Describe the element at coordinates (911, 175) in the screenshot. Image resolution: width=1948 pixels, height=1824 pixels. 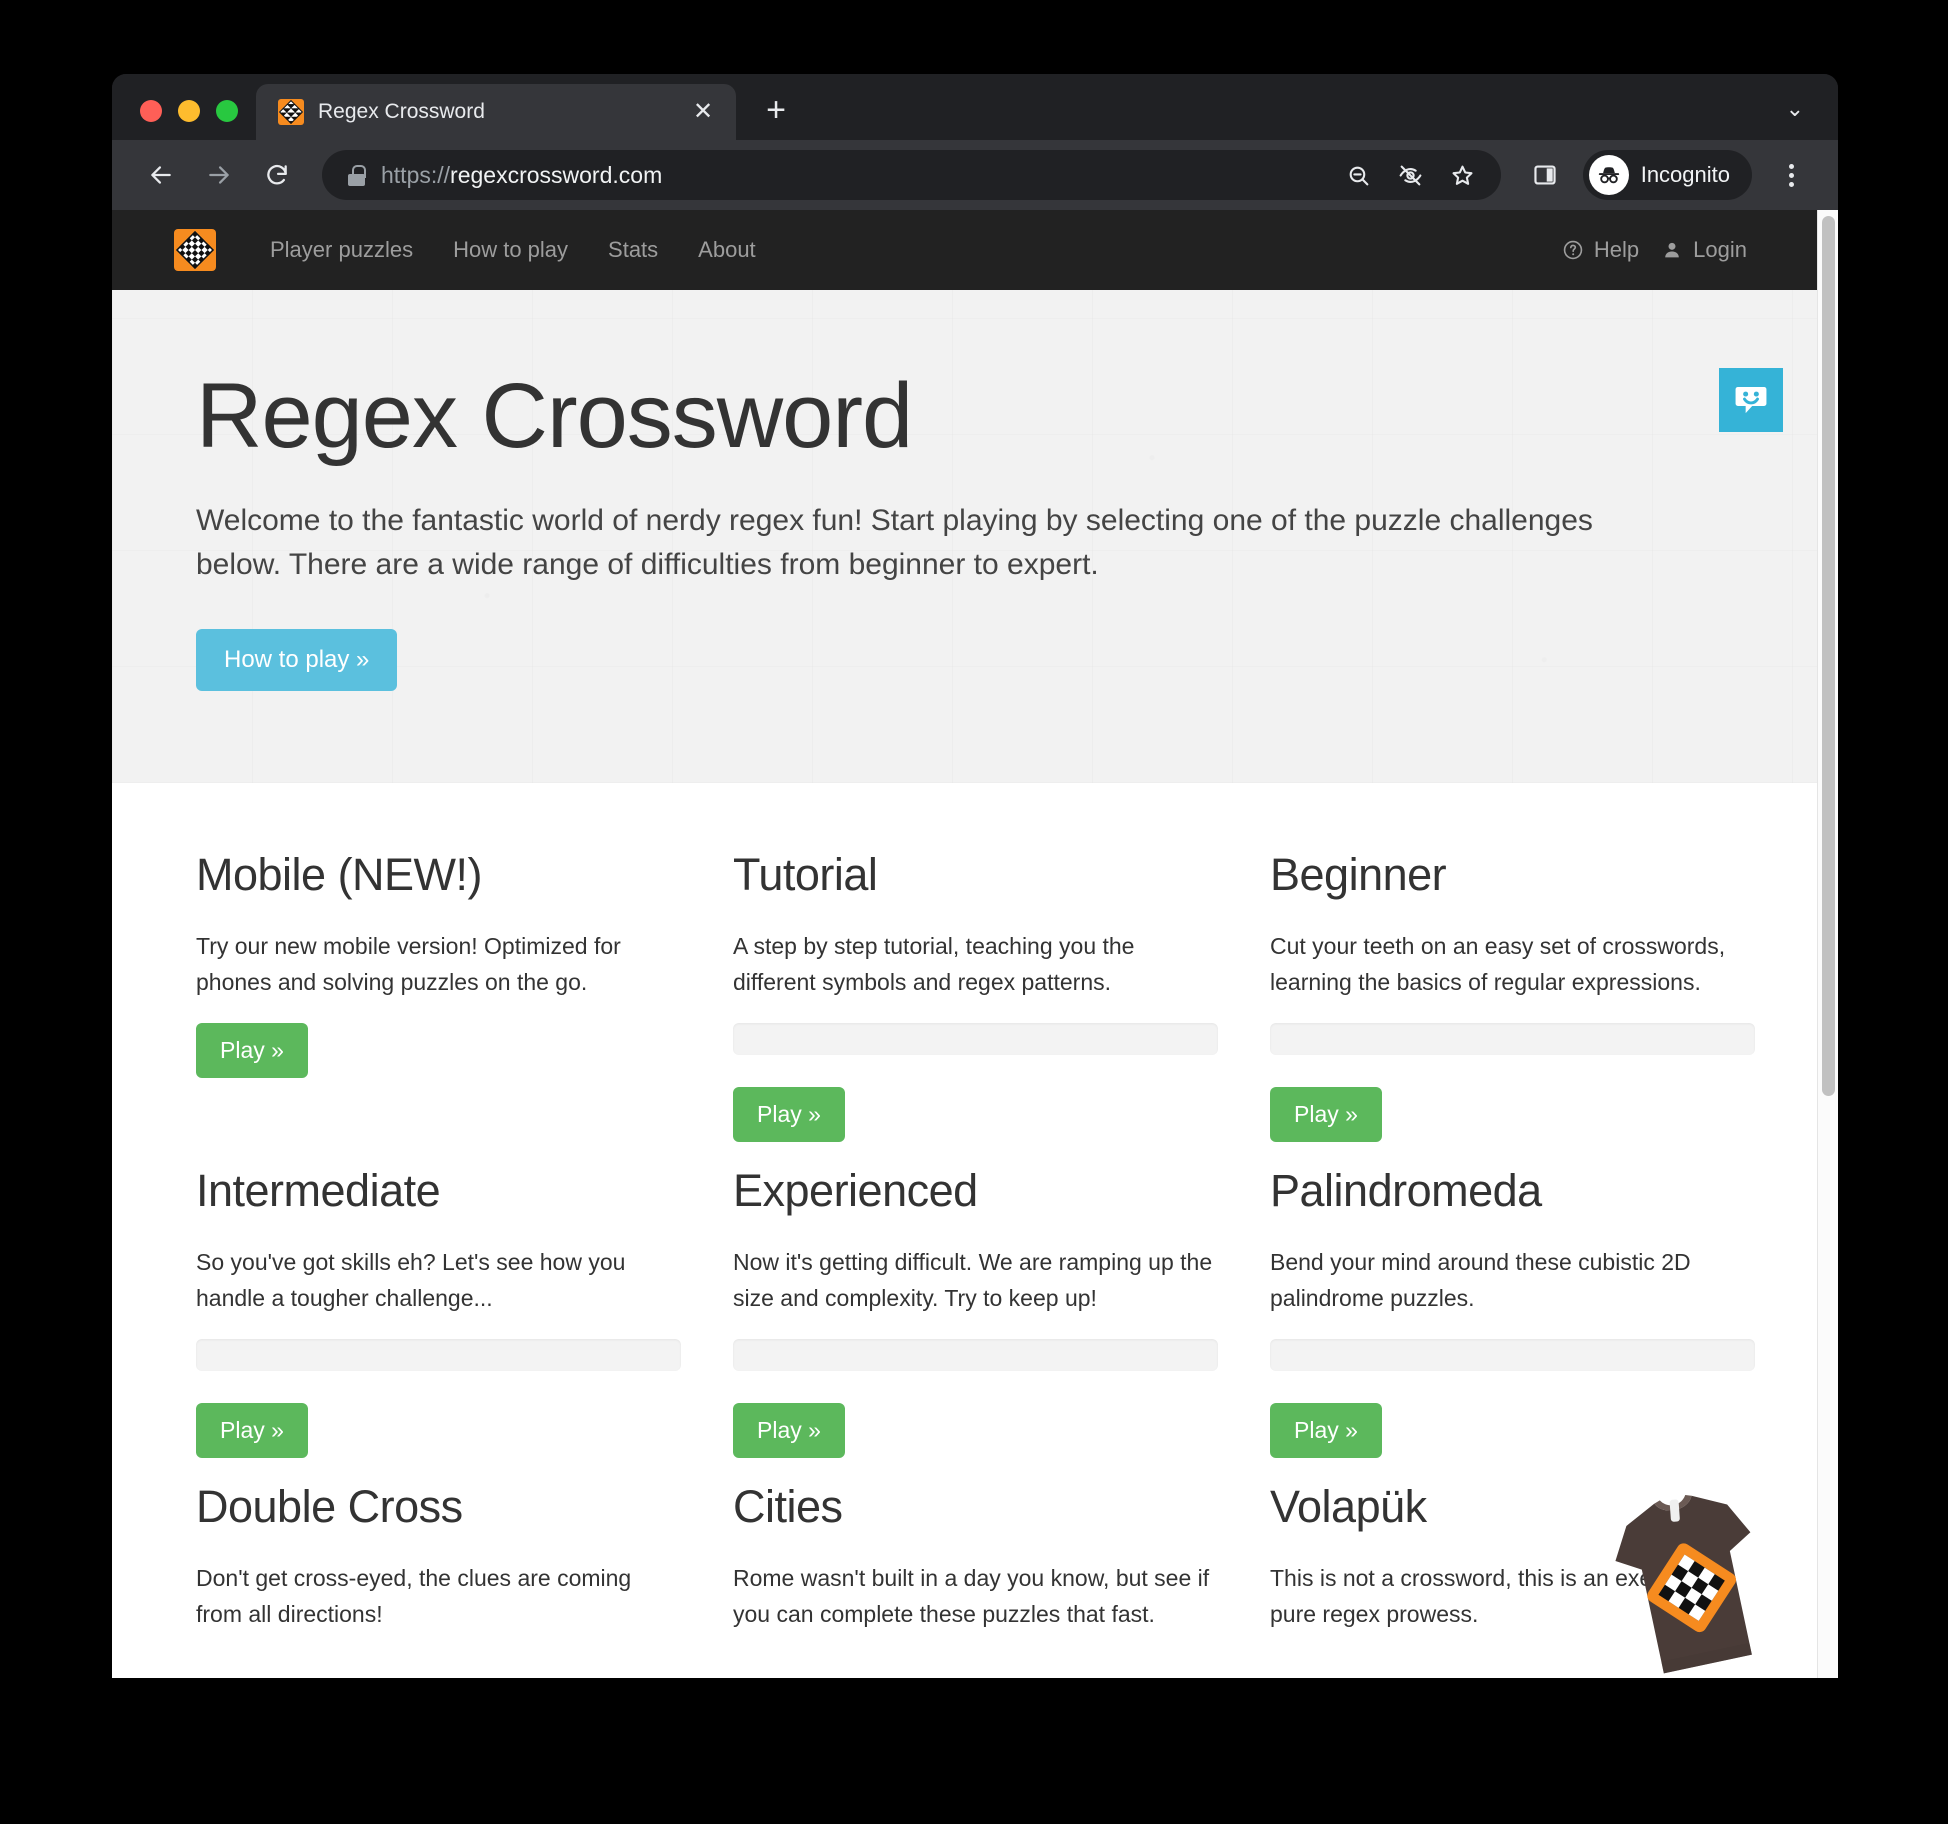
I see `address-bar: https://regexcrossword.com` at that location.